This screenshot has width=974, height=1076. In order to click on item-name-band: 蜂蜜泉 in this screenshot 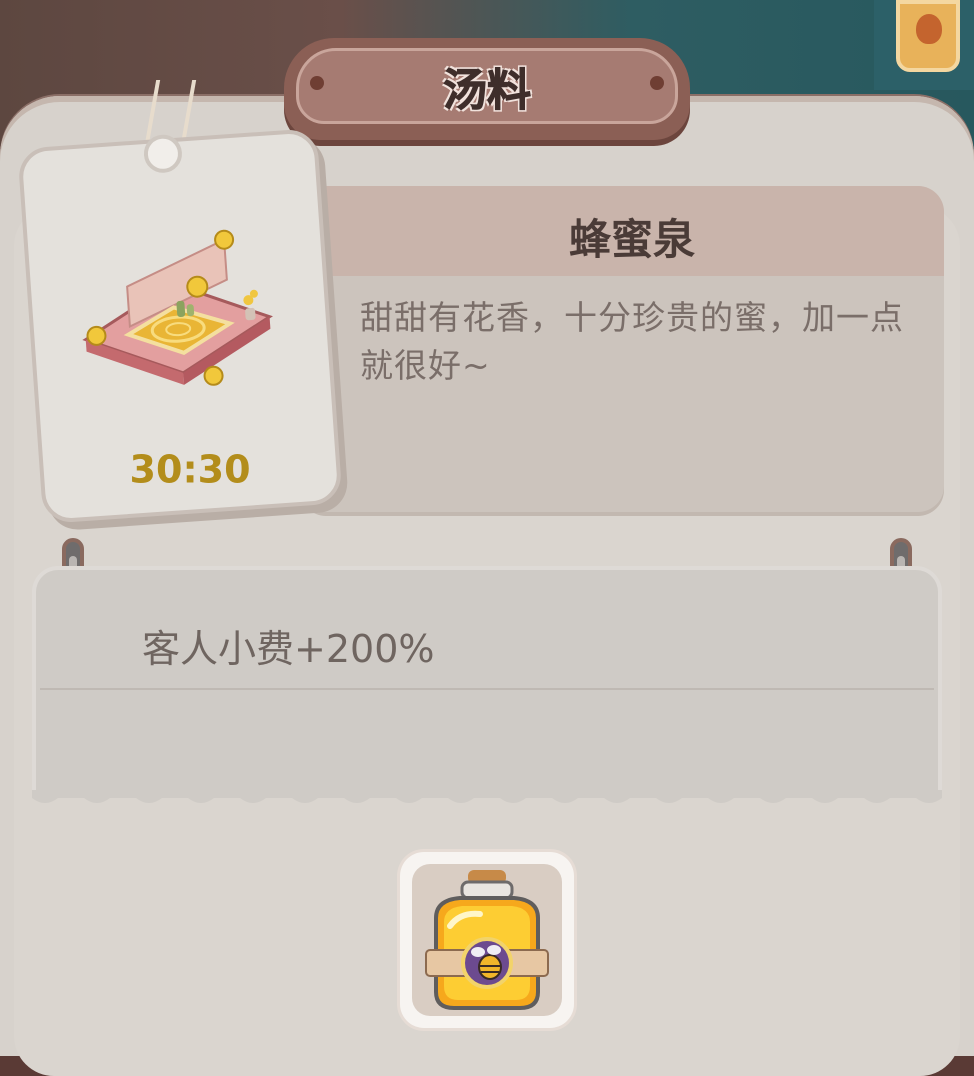, I will do `click(622, 231)`.